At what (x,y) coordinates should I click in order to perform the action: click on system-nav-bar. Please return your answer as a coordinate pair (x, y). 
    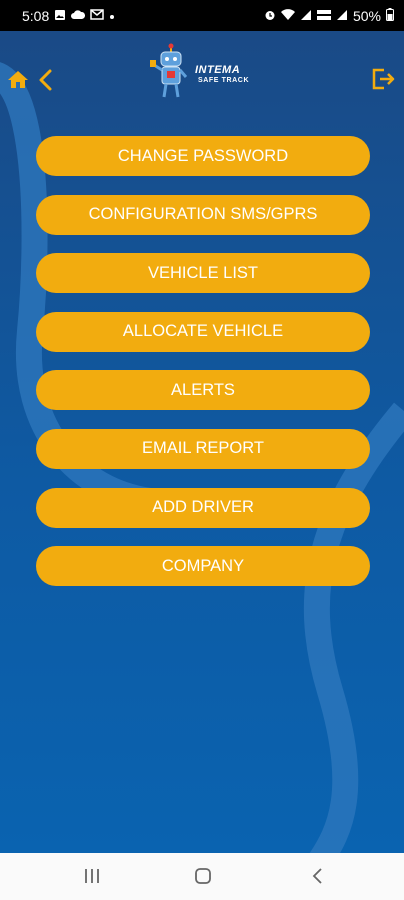
    Looking at the image, I should click on (202, 876).